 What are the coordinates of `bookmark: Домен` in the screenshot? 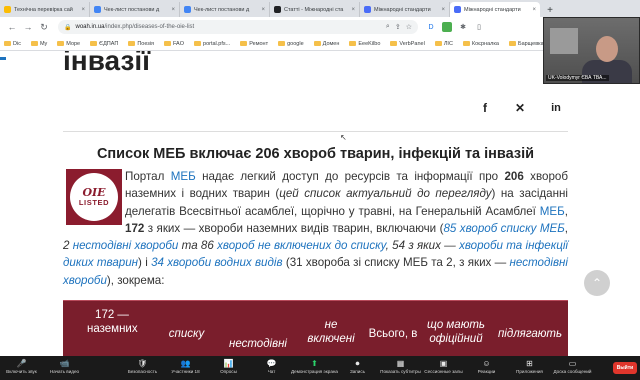 It's located at (326, 43).